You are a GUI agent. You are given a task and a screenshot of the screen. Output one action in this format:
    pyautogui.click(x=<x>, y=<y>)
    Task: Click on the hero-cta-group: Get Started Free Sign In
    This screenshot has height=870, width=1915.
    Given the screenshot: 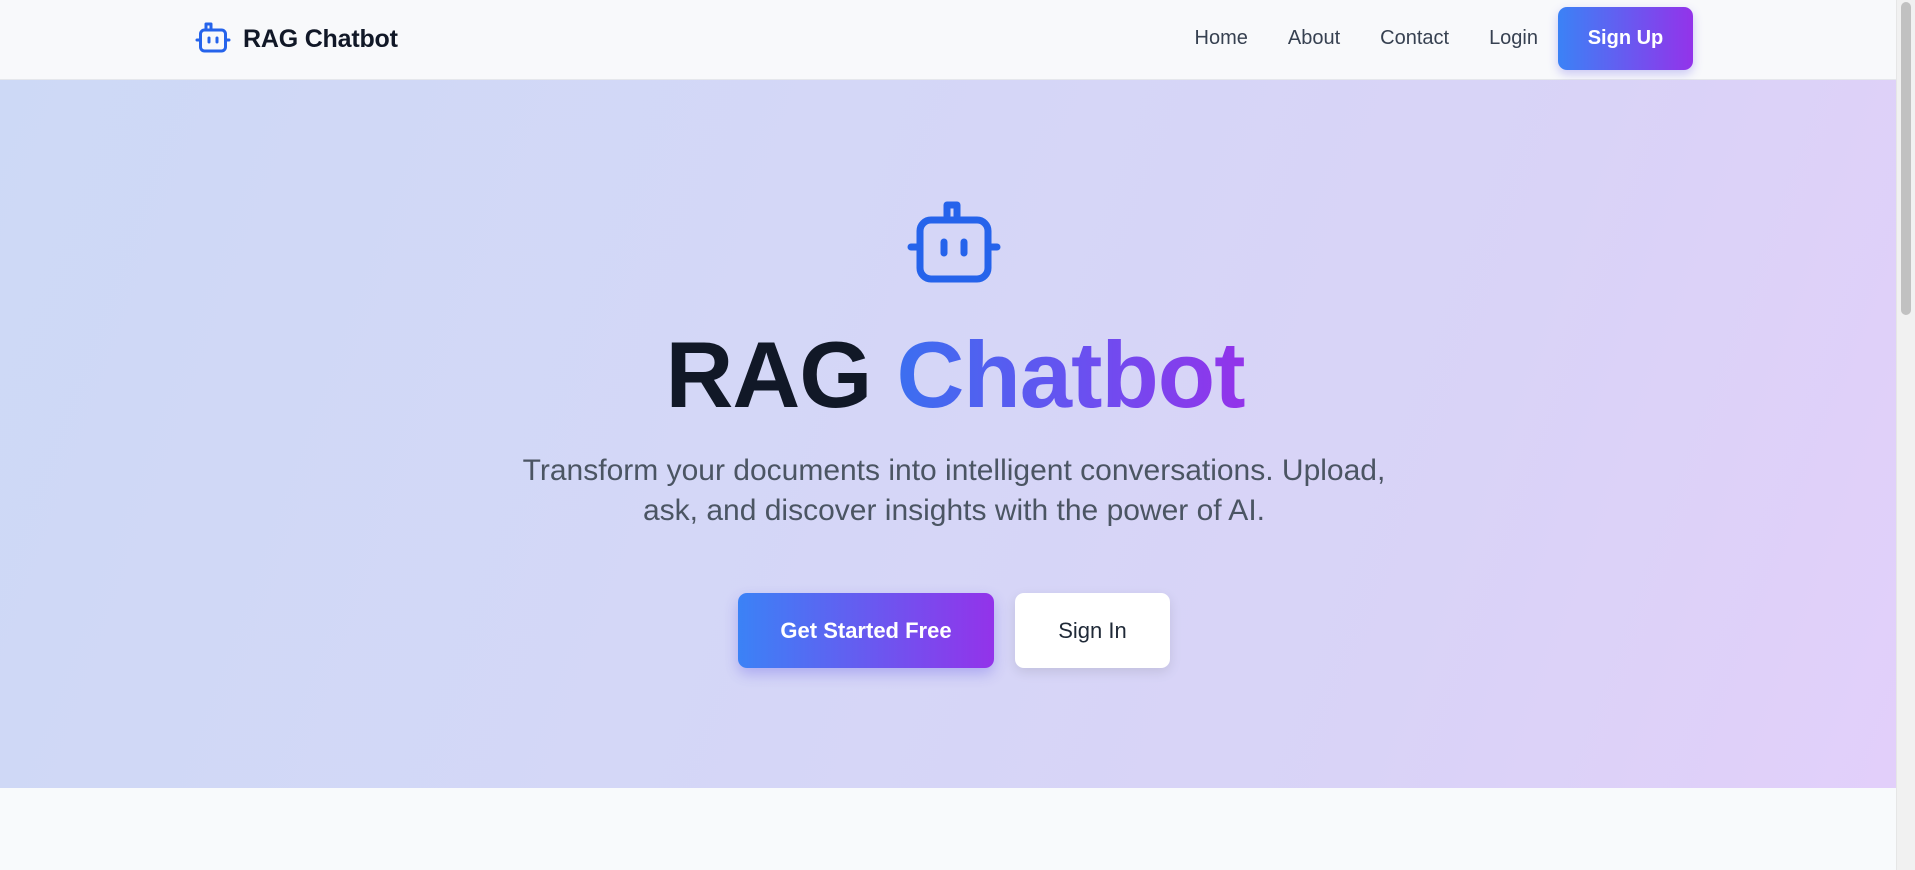 What is the action you would take?
    pyautogui.click(x=954, y=630)
    